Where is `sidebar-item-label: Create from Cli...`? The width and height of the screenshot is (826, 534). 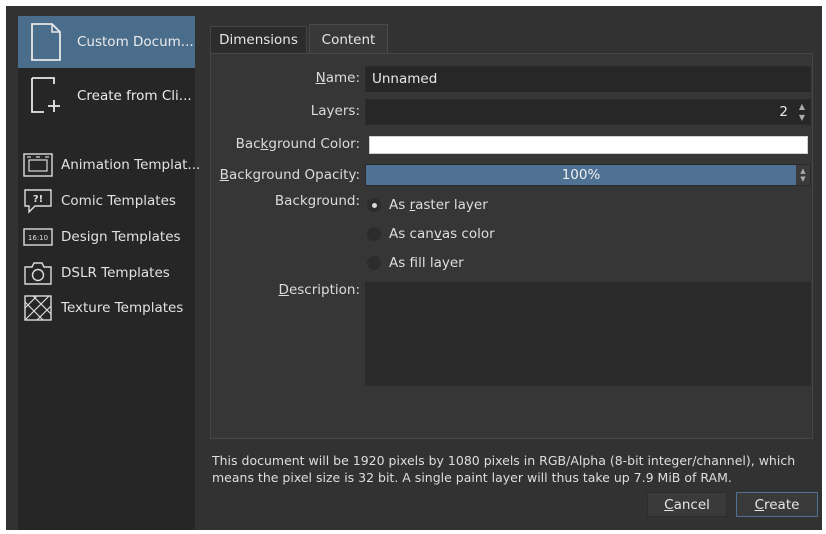 sidebar-item-label: Create from Cli... is located at coordinates (134, 96).